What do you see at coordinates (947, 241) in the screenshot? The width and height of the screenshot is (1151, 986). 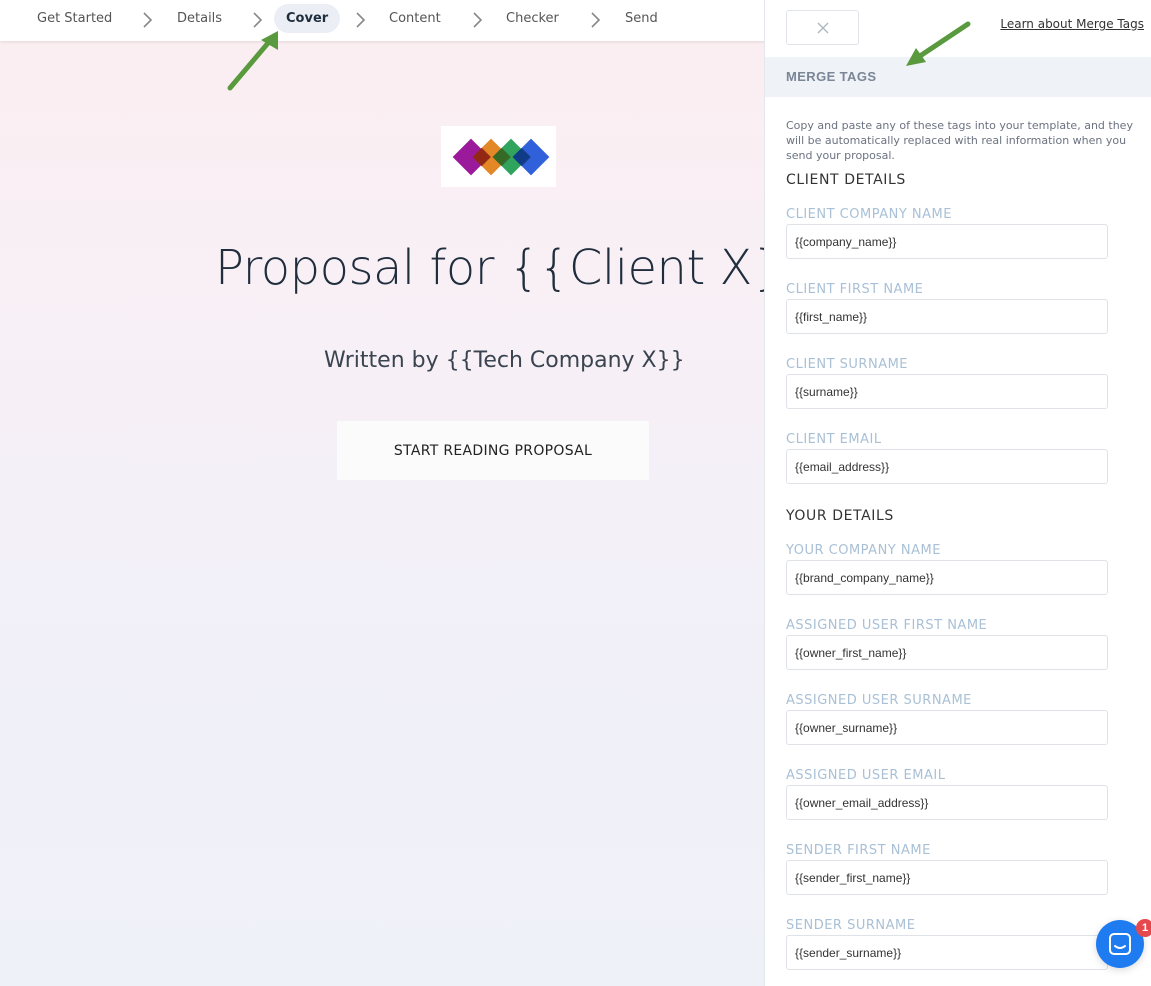 I see `client-company-name-field` at bounding box center [947, 241].